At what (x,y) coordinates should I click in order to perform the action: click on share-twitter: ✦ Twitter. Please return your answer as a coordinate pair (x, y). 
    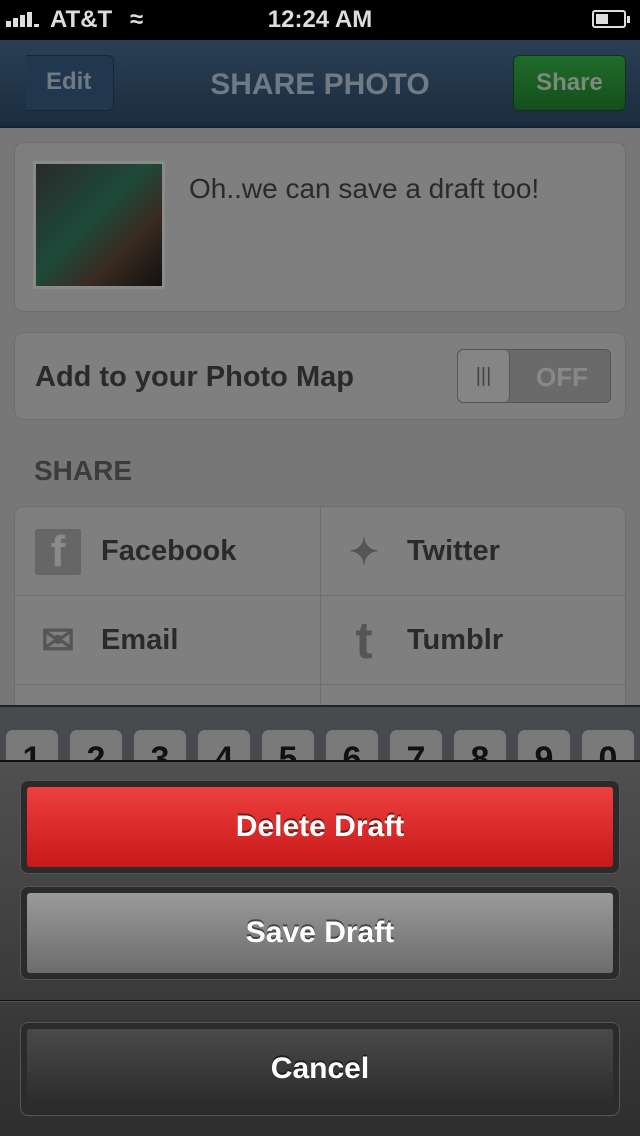
    Looking at the image, I should click on (474, 551).